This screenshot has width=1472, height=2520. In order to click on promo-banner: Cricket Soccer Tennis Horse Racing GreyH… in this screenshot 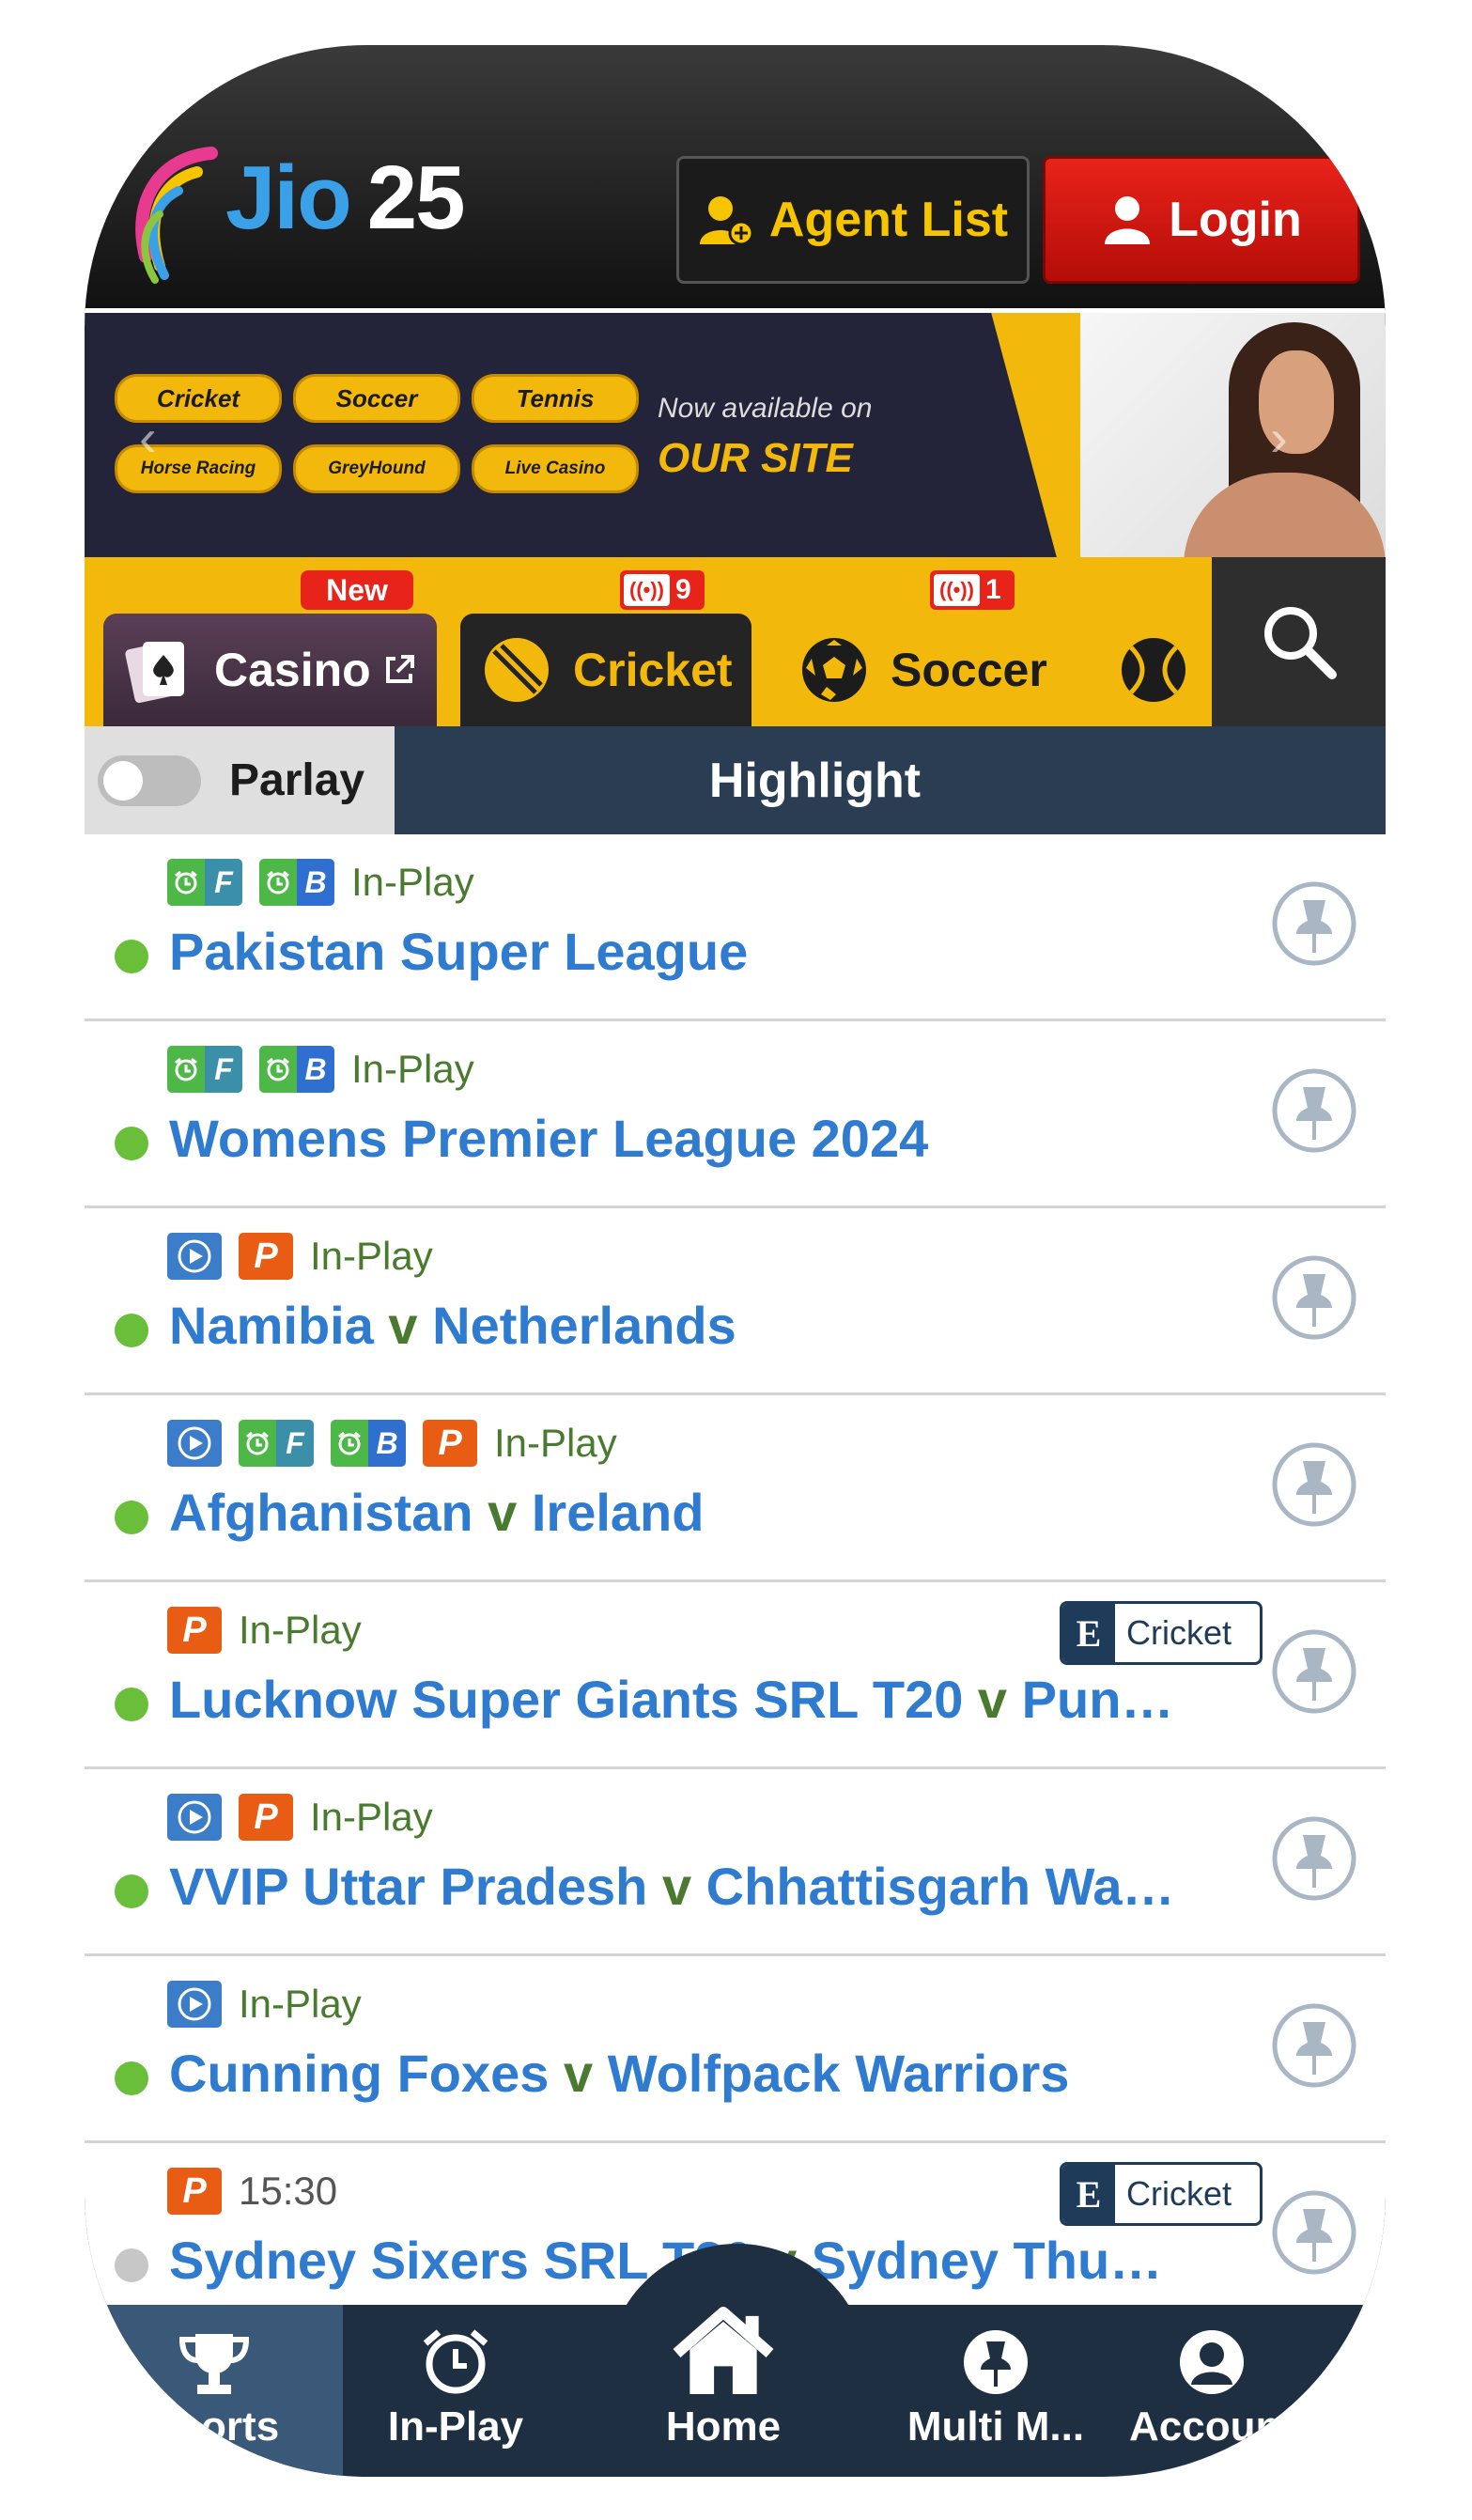, I will do `click(736, 435)`.